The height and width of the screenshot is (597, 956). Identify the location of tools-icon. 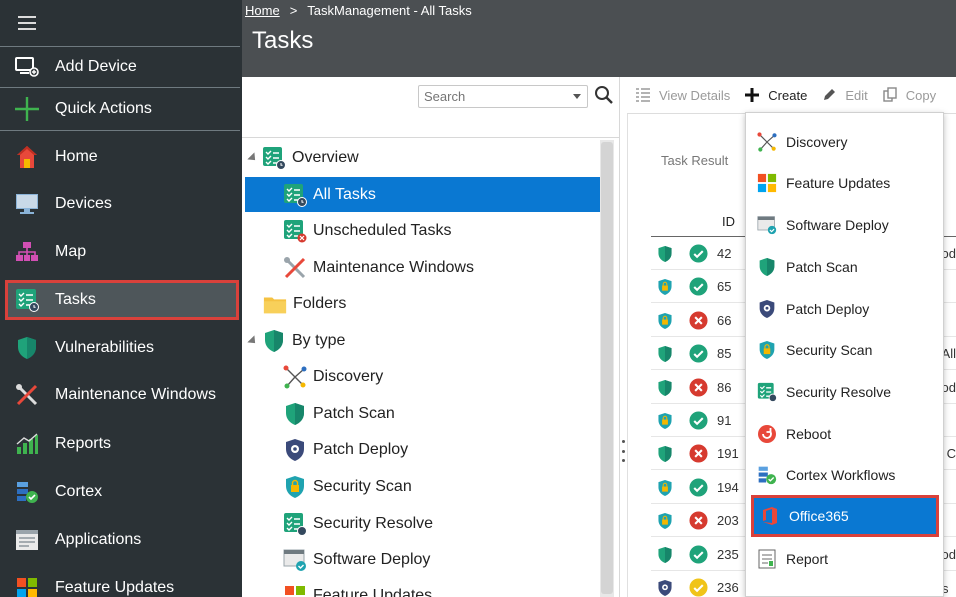
(27, 395).